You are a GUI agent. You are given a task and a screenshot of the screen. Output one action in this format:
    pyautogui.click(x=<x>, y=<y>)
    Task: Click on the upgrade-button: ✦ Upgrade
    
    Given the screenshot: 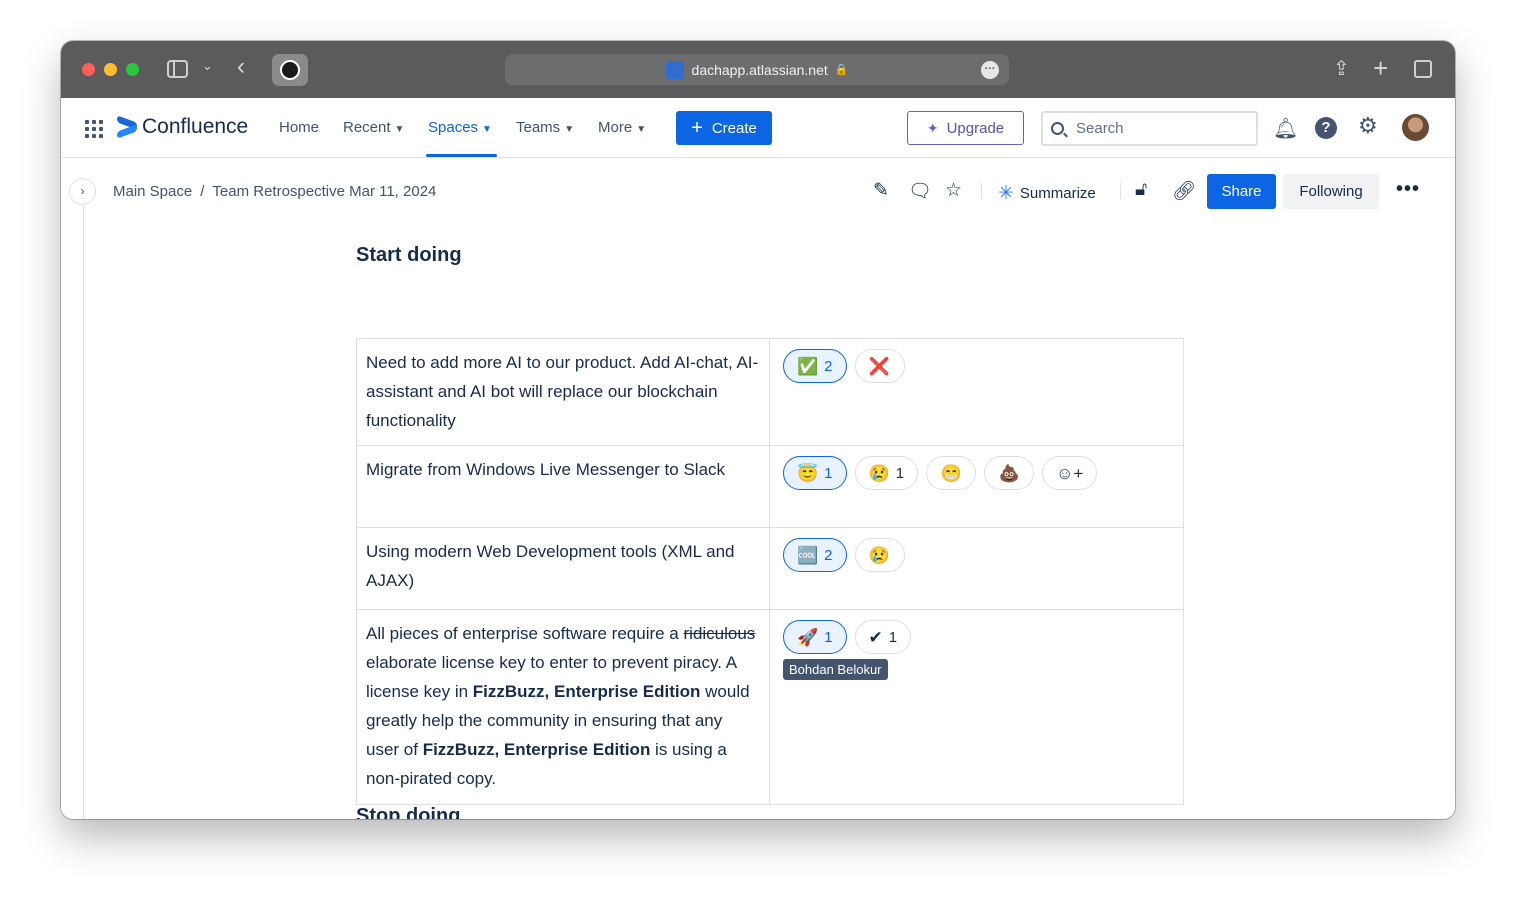 What is the action you would take?
    pyautogui.click(x=965, y=128)
    